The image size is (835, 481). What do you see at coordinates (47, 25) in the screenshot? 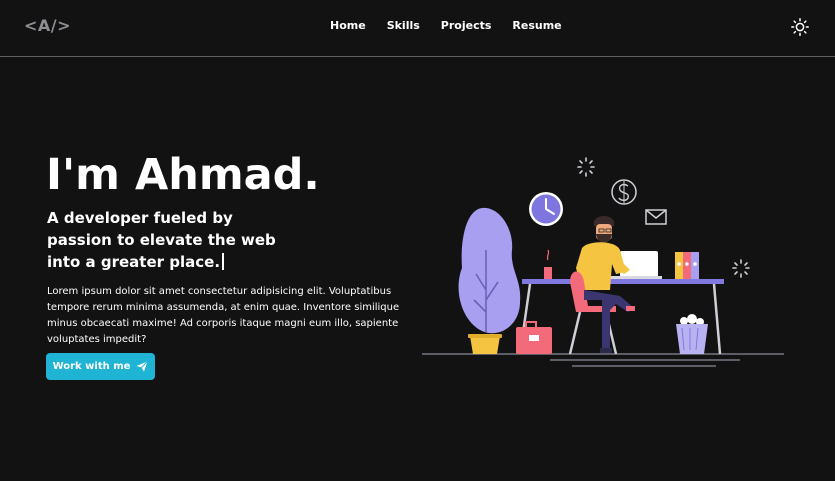
I see `logo: <A/>` at bounding box center [47, 25].